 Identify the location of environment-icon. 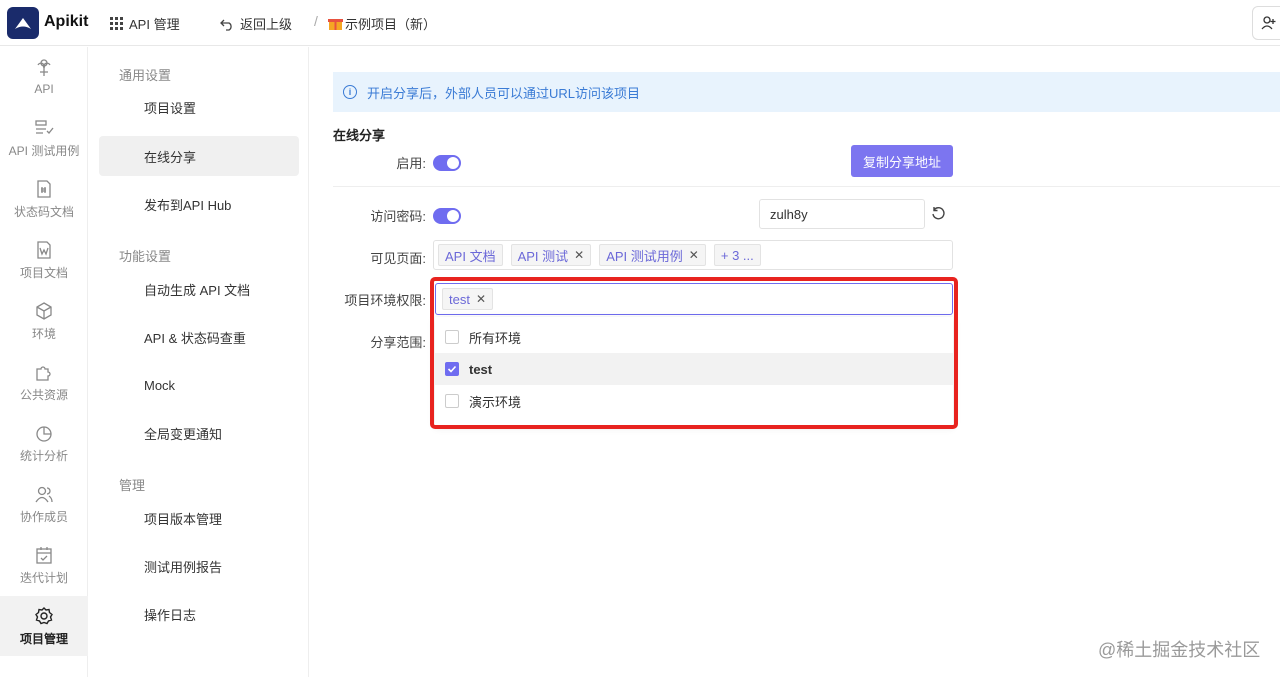
(44, 310).